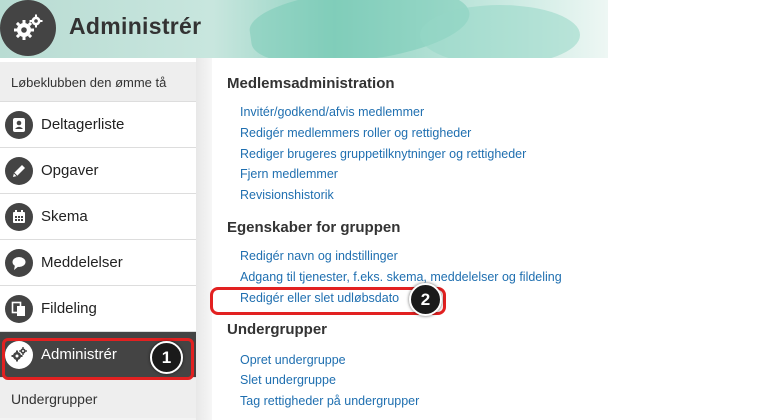 Image resolution: width=757 pixels, height=420 pixels. What do you see at coordinates (64, 216) in the screenshot?
I see `sidebar-item-label: Skema` at bounding box center [64, 216].